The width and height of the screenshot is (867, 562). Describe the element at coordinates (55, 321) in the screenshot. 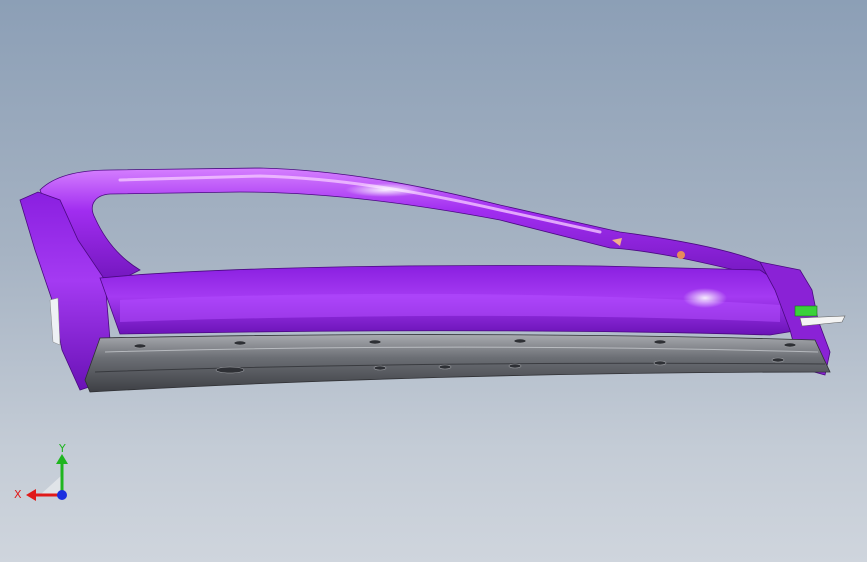

I see `left-pillar-white-strip` at that location.